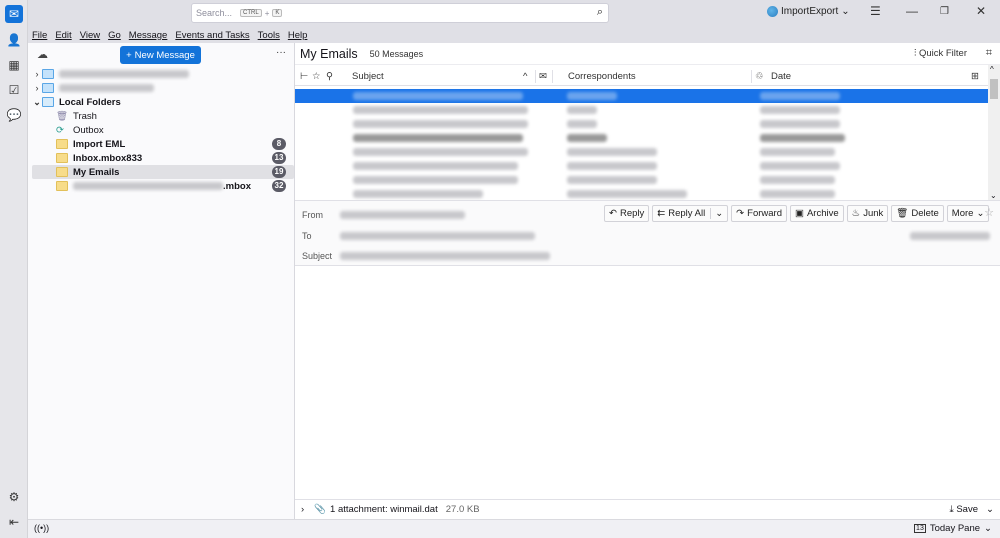 The width and height of the screenshot is (1000, 538). I want to click on folder-label: Import EML, so click(99, 144).